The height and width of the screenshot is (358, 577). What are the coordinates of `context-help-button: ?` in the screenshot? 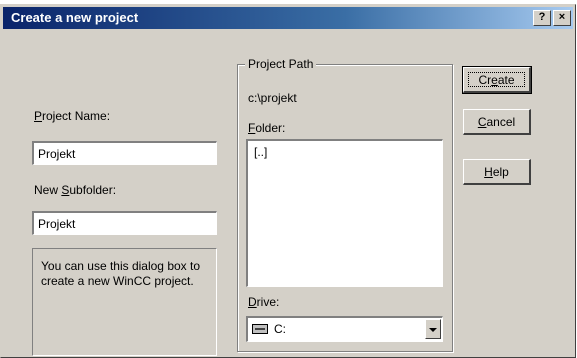 It's located at (542, 18).